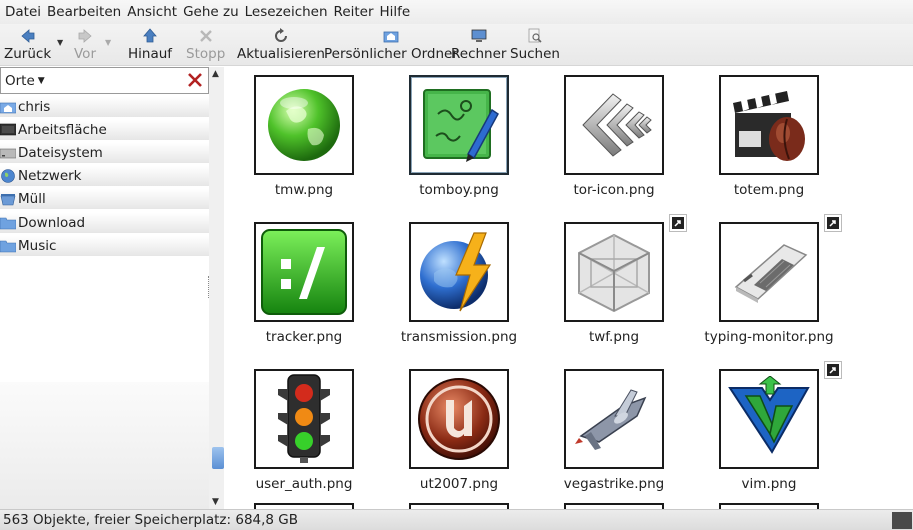 The image size is (913, 530). Describe the element at coordinates (304, 337) in the screenshot. I see `file-name: tracker.png` at that location.